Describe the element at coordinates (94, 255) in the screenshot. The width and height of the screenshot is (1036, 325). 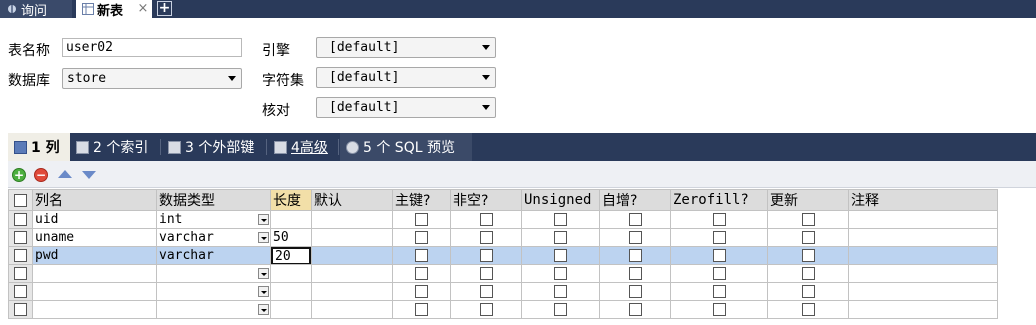
I see `cell-column-name: pwd` at that location.